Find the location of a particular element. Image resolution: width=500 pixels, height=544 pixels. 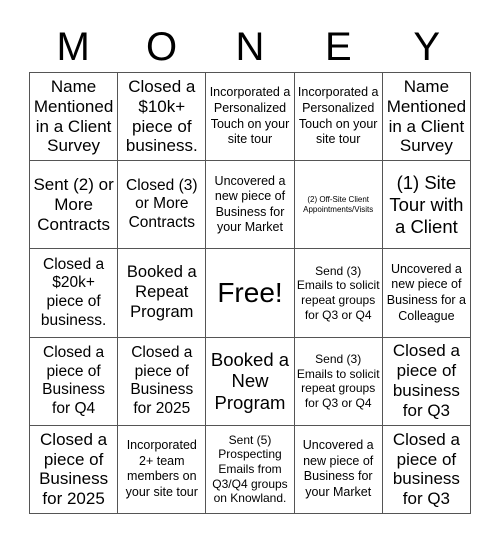

bingo-cell: (1) Site Tour with a Client is located at coordinates (426, 205).